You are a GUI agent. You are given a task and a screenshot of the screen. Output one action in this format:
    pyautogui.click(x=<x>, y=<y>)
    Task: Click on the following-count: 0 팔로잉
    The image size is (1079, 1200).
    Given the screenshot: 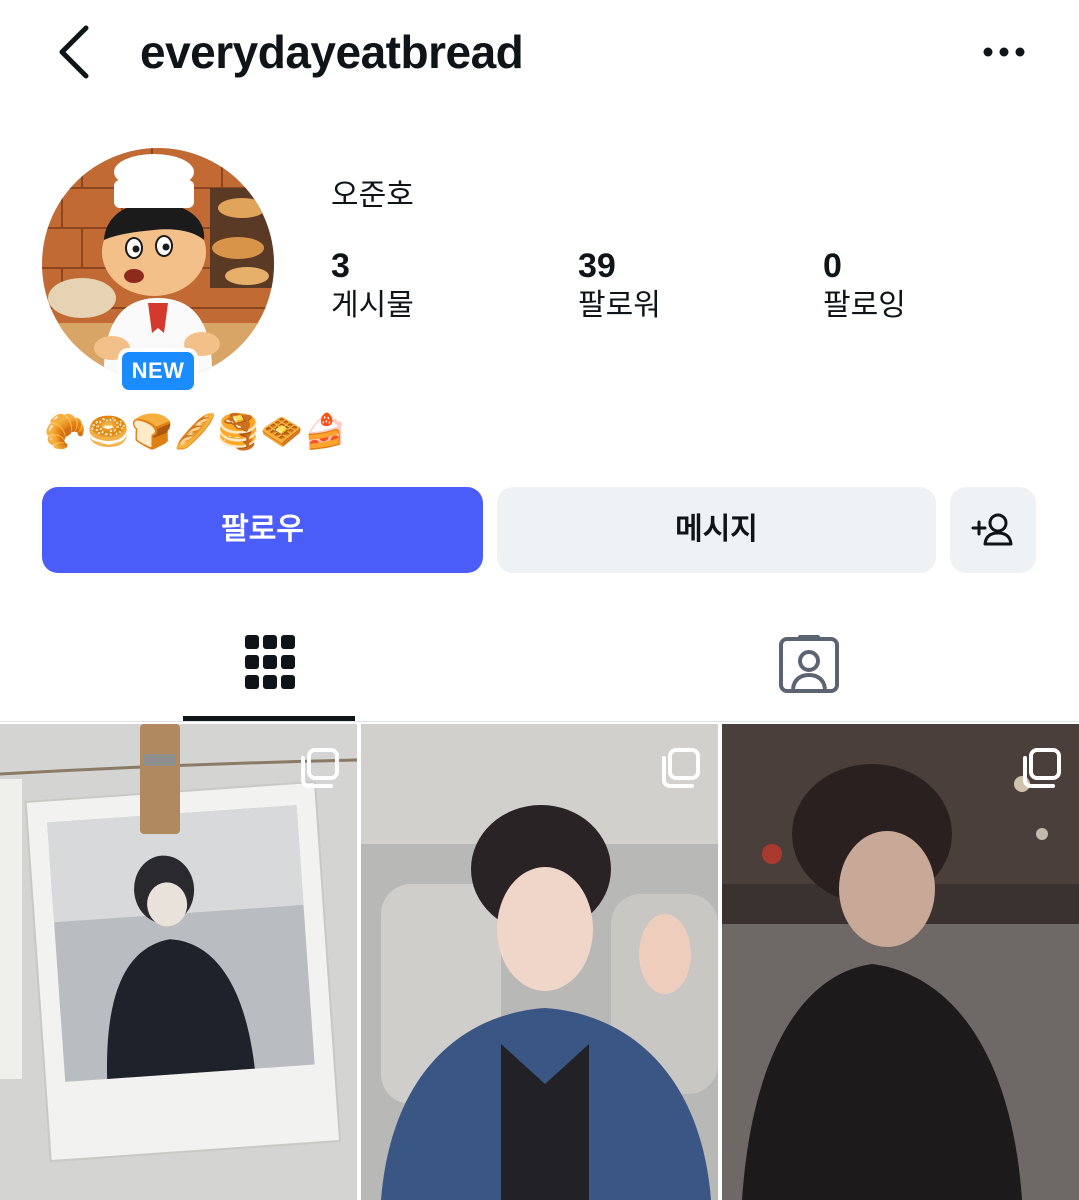 What is the action you would take?
    pyautogui.click(x=864, y=285)
    